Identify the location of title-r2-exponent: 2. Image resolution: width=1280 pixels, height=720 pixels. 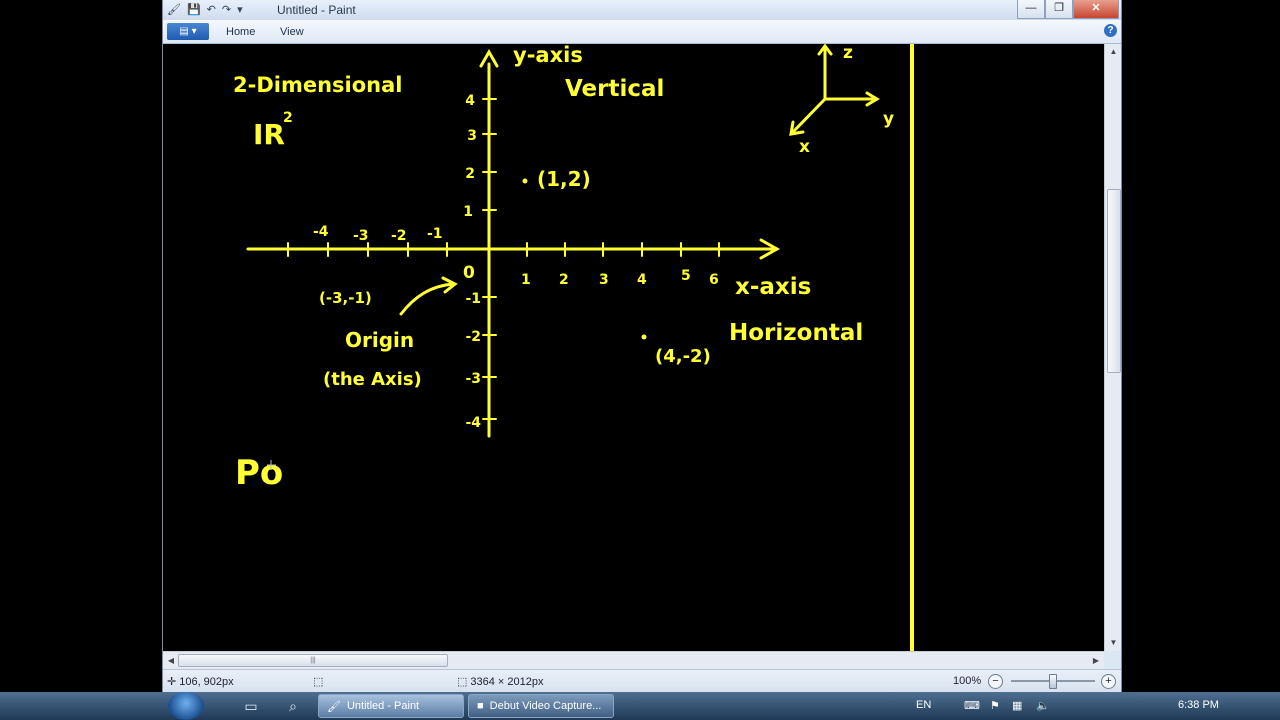
(288, 118).